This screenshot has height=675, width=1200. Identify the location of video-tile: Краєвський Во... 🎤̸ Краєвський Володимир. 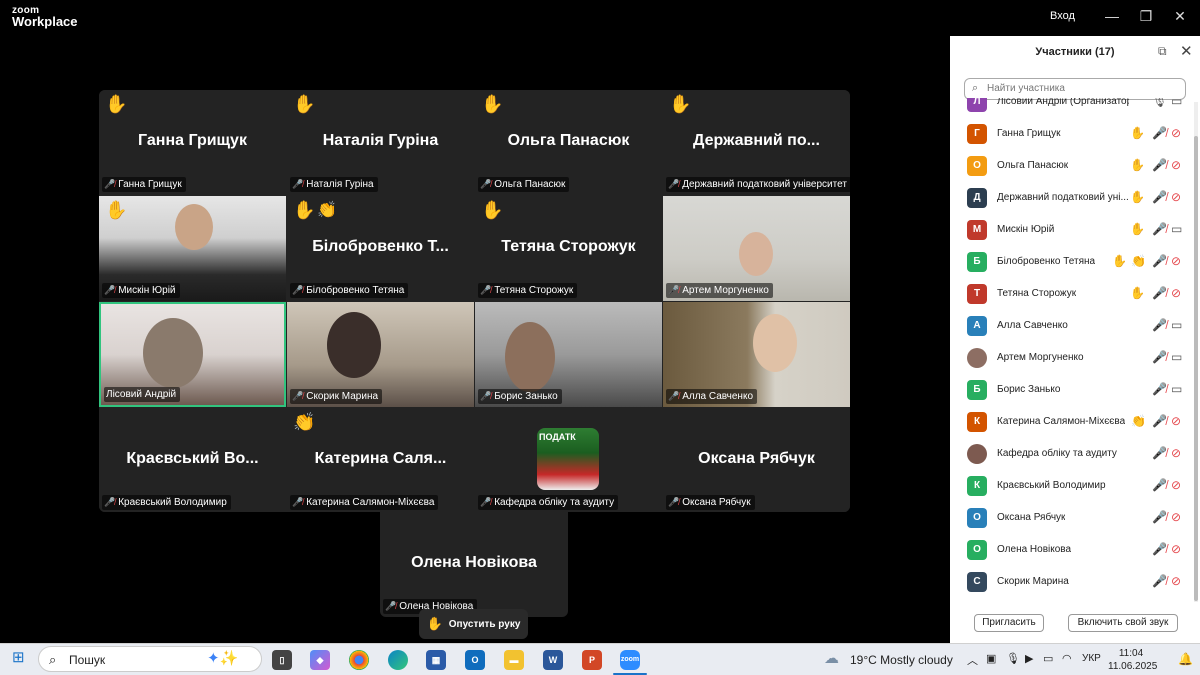
(192, 460).